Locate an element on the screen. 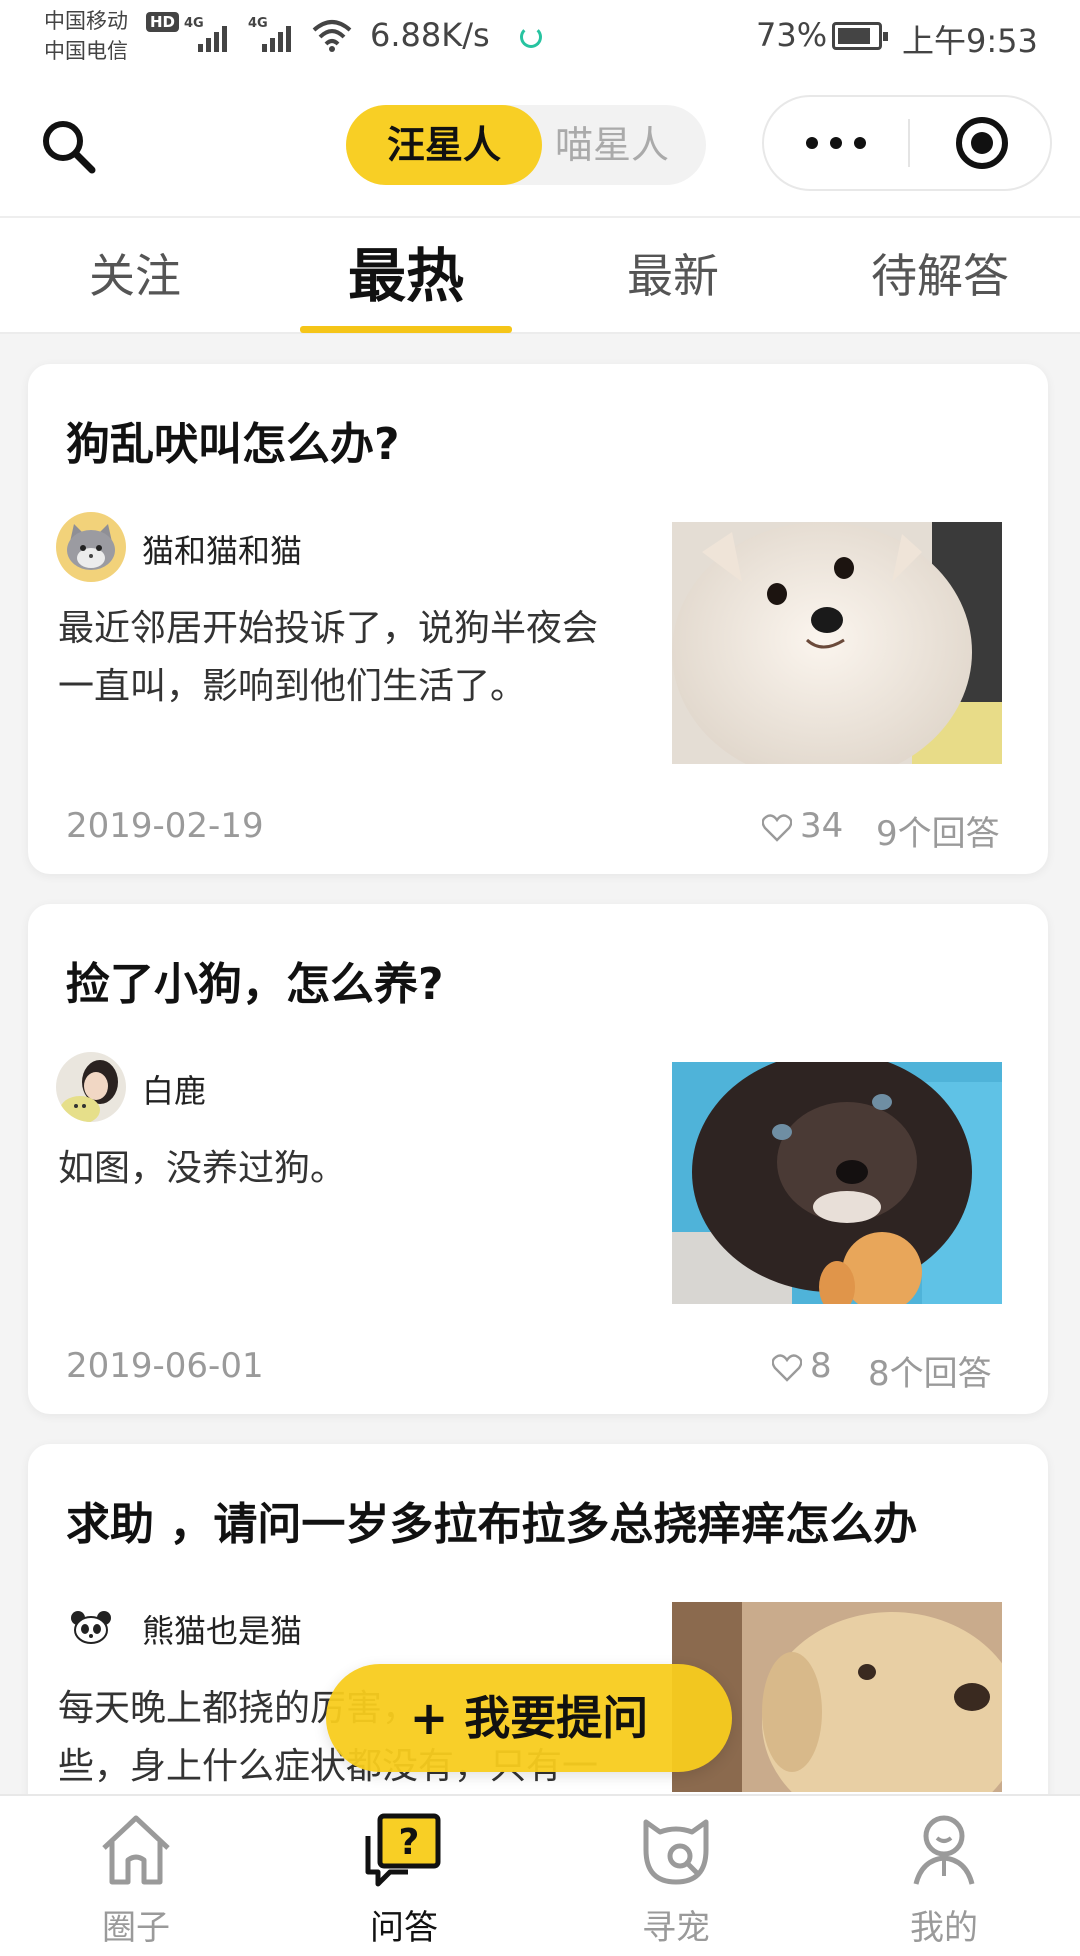 The width and height of the screenshot is (1080, 1956). profile-icon is located at coordinates (944, 1850).